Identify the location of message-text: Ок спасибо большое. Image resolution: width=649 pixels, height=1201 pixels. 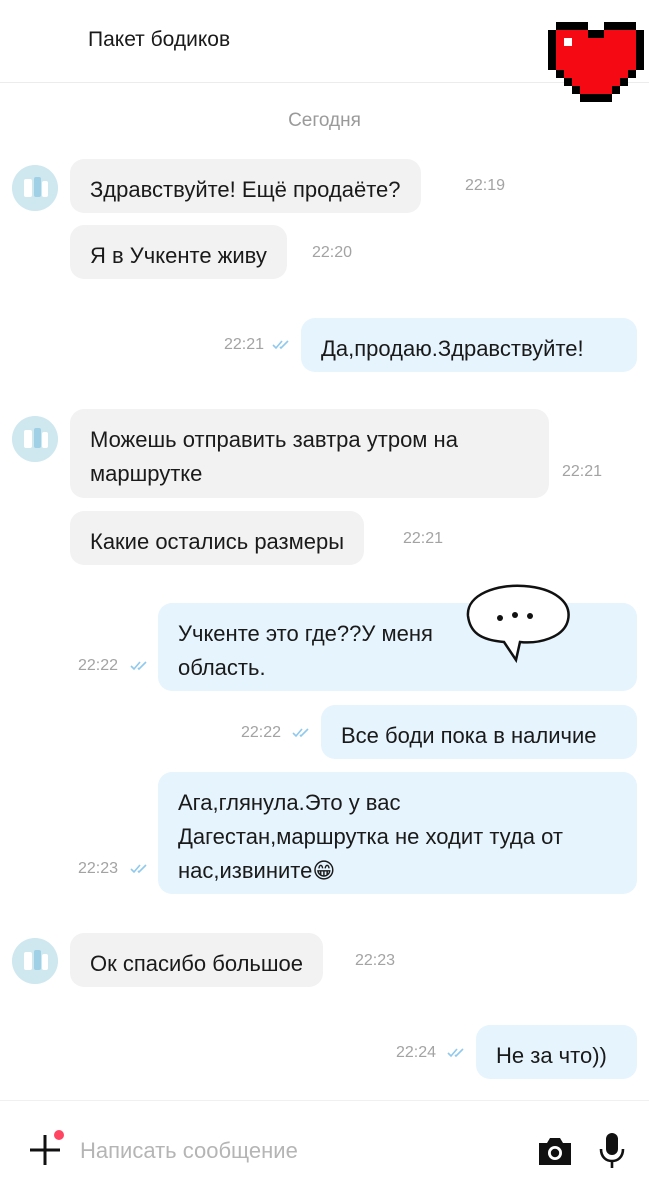
(197, 963).